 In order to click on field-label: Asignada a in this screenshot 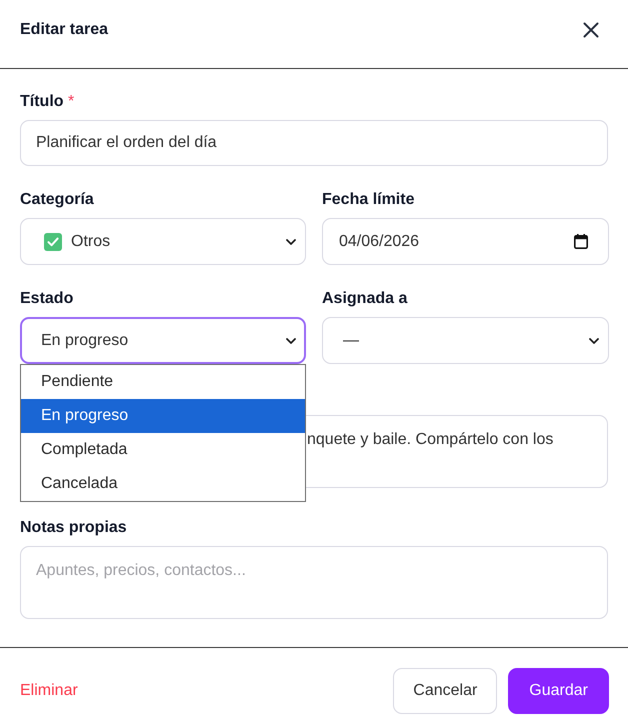, I will do `click(365, 299)`.